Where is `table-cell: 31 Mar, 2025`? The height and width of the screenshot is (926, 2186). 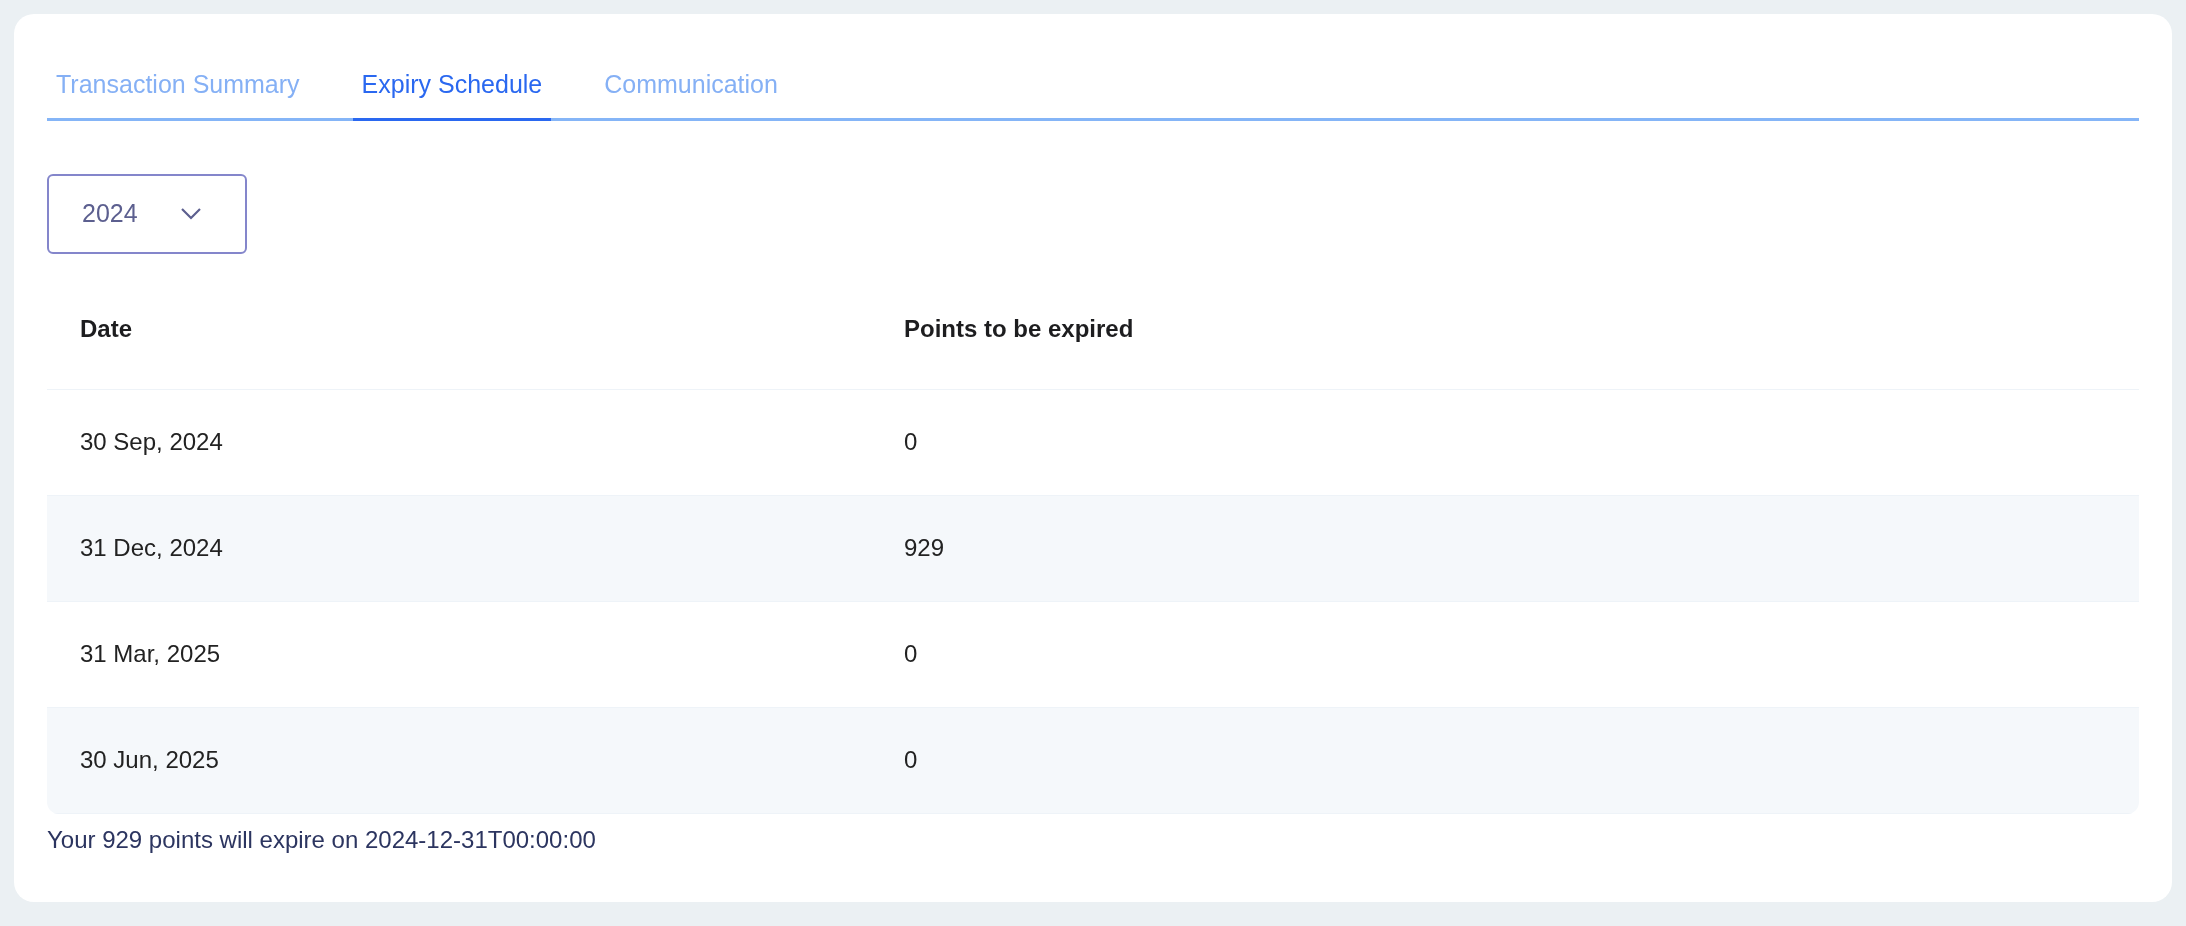
table-cell: 31 Mar, 2025 is located at coordinates (150, 653).